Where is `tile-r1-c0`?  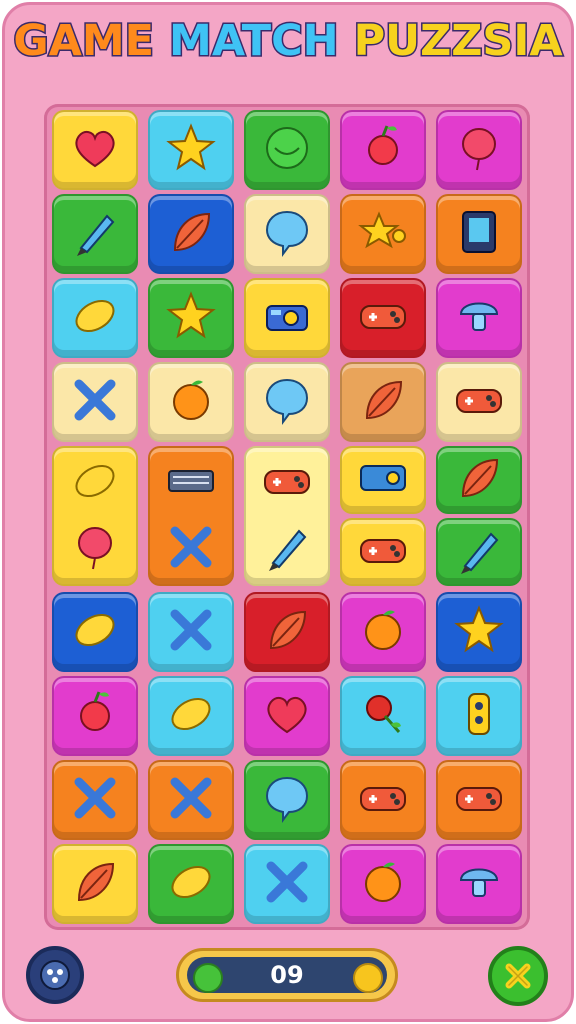 tile-r1-c0 is located at coordinates (95, 234).